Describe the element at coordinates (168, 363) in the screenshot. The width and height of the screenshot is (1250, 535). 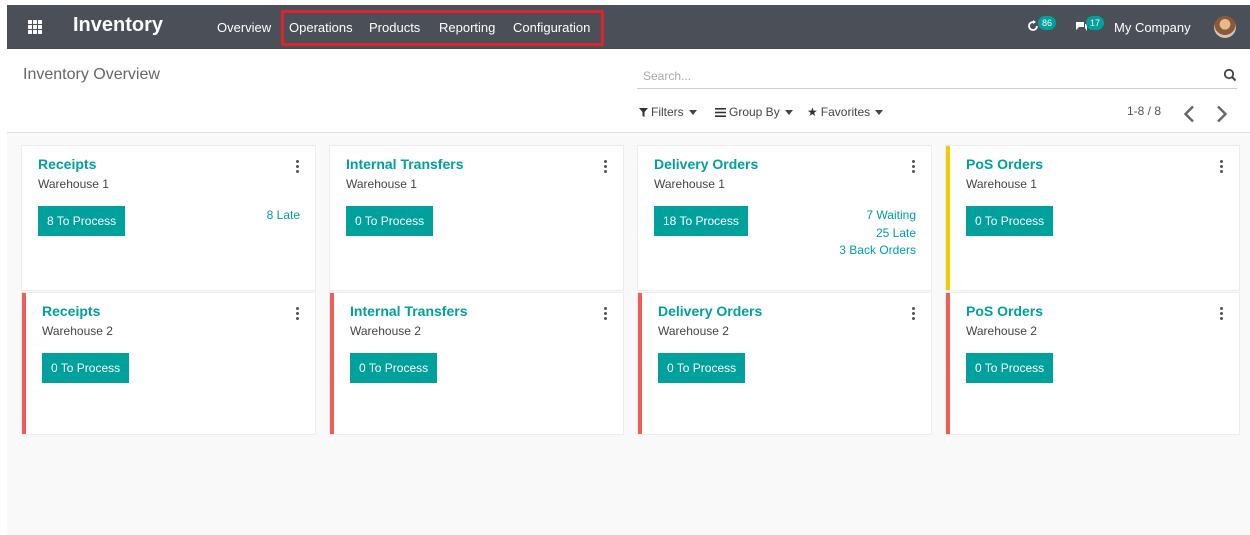
I see `card-receipts-warehouse-2: Receipts Warehouse 2 0 To Process` at that location.